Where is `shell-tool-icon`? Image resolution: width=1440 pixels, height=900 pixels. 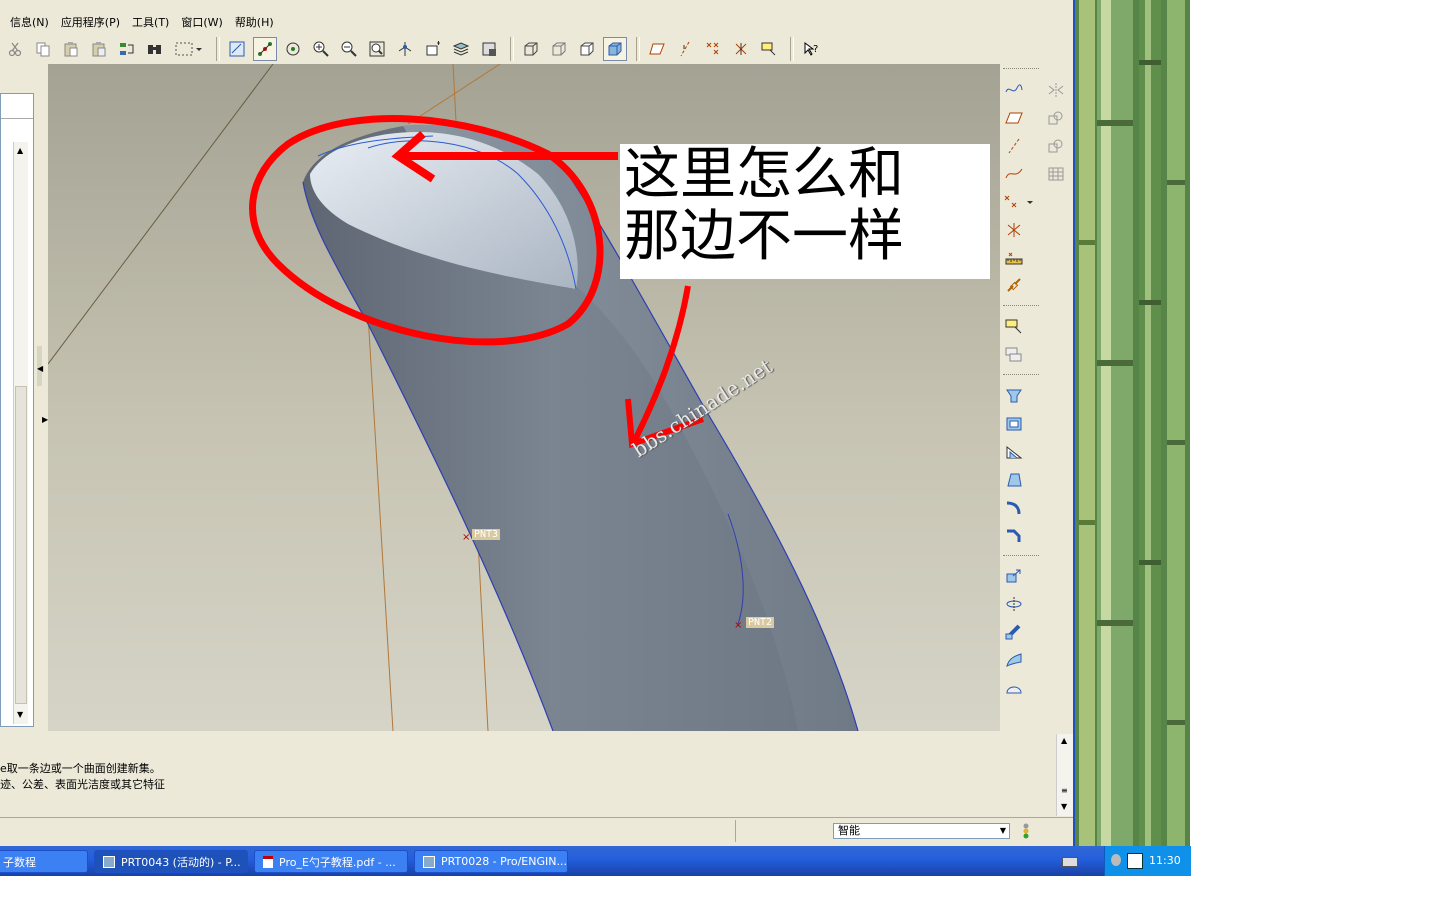
shell-tool-icon is located at coordinates (1014, 424).